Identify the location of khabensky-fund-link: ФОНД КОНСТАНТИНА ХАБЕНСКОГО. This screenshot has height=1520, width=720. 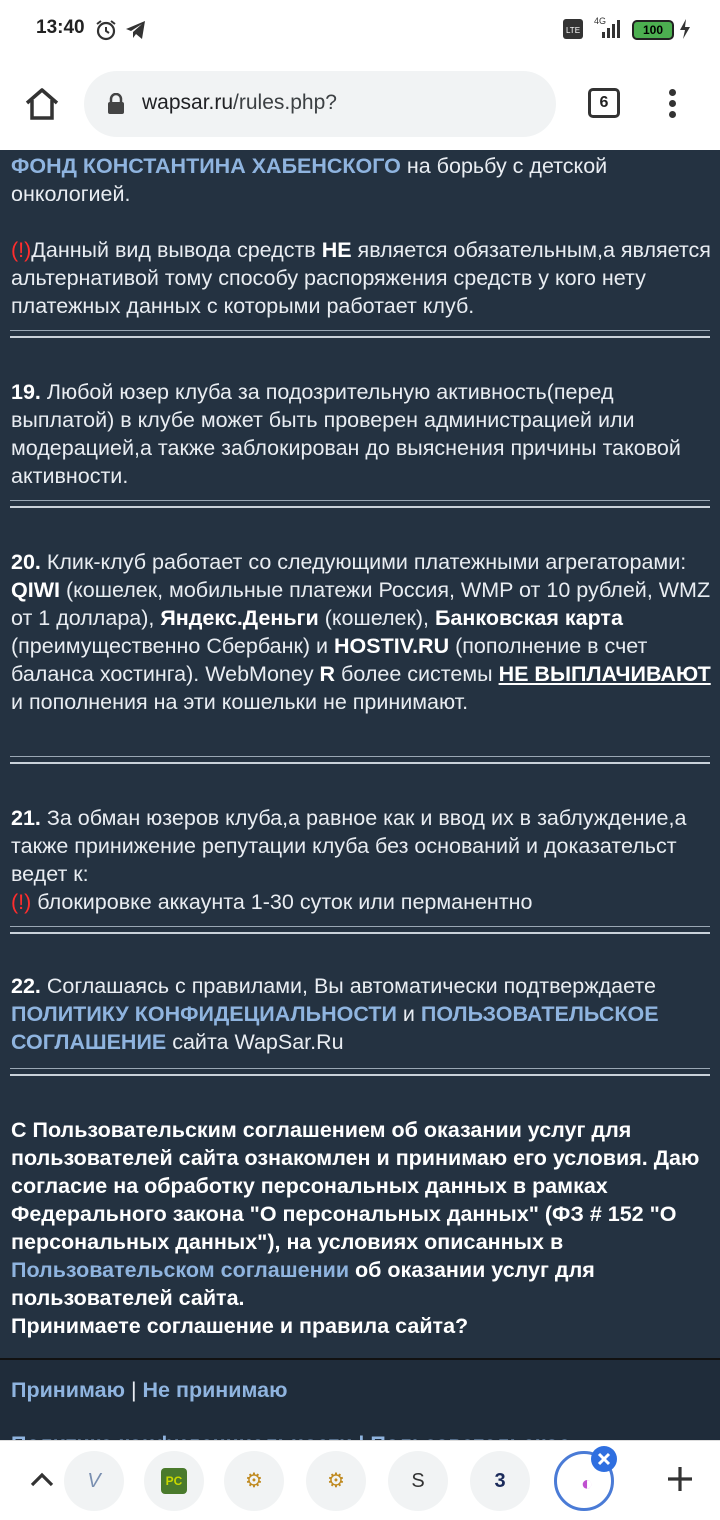
(206, 166).